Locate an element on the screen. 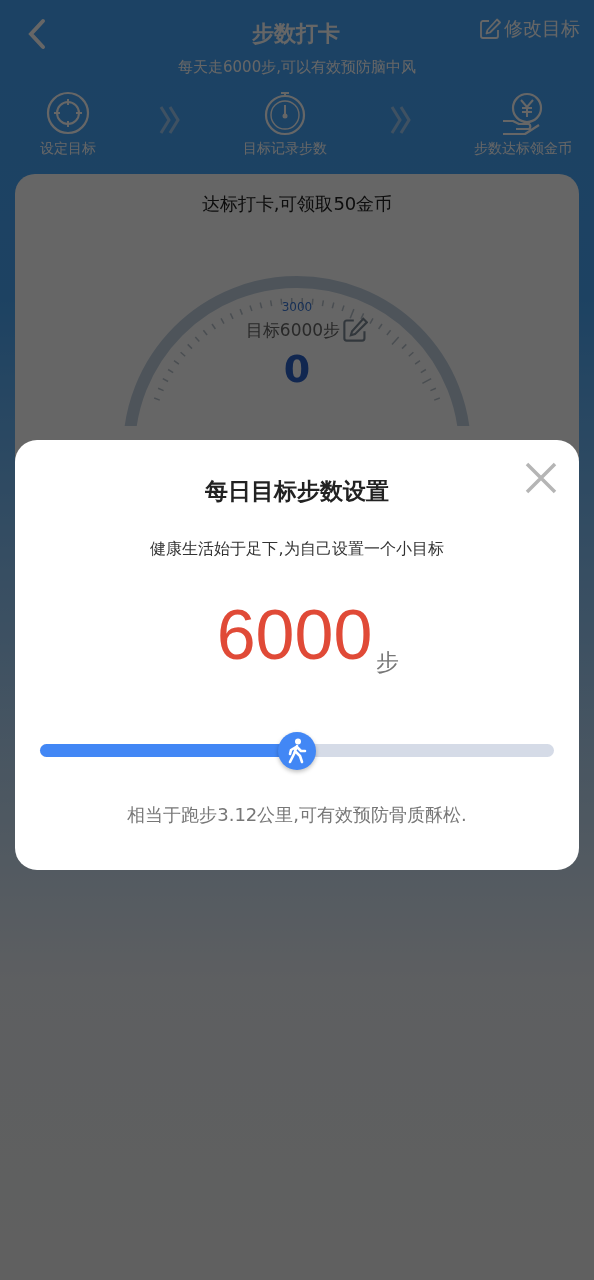 The image size is (594, 1280). goal-value: 6000 is located at coordinates (294, 635).